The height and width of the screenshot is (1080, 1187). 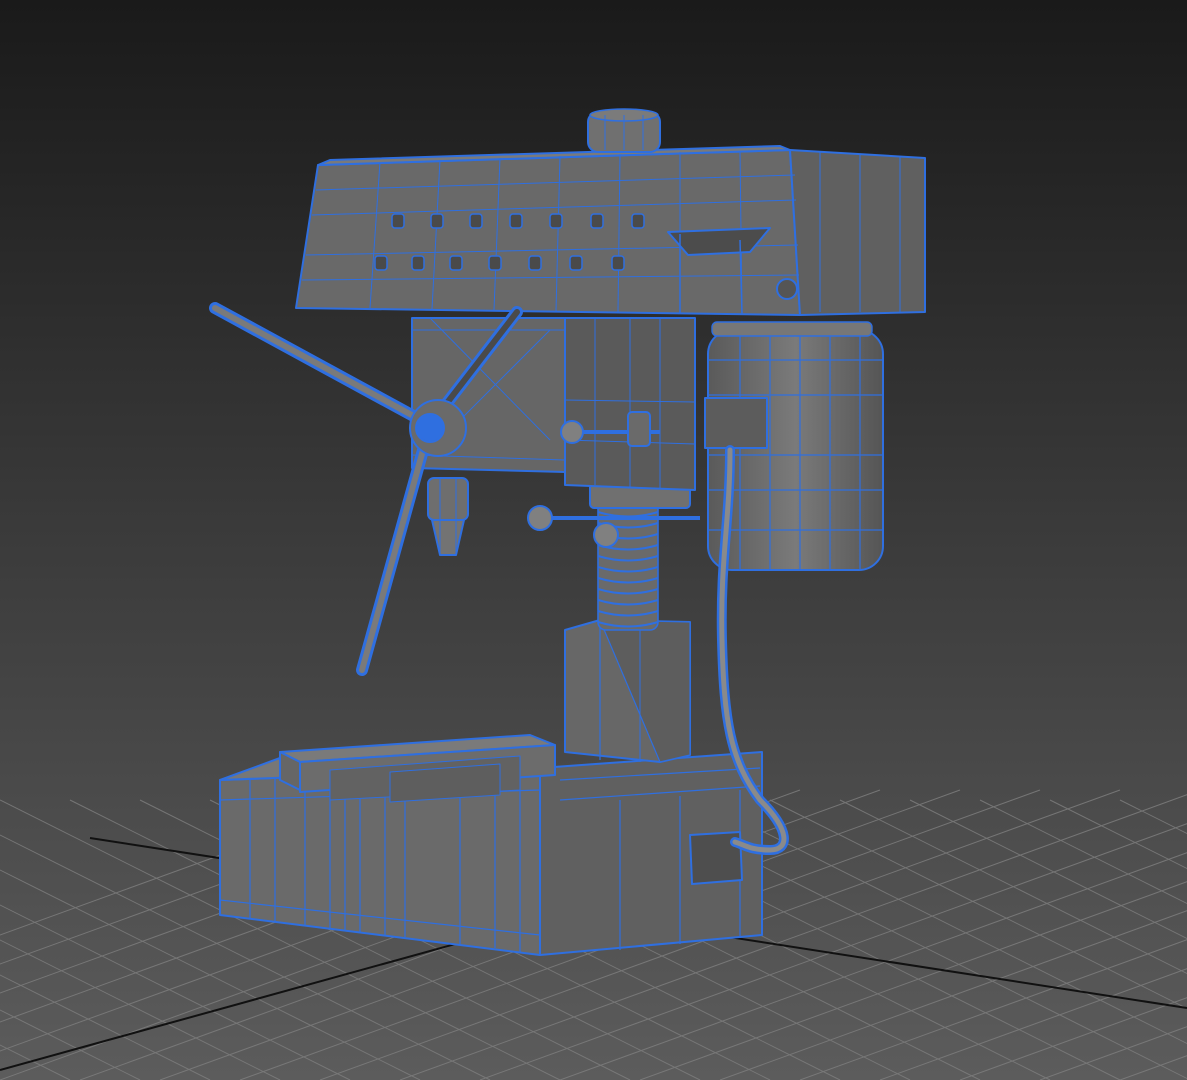 I want to click on cover-screw, so click(x=787, y=289).